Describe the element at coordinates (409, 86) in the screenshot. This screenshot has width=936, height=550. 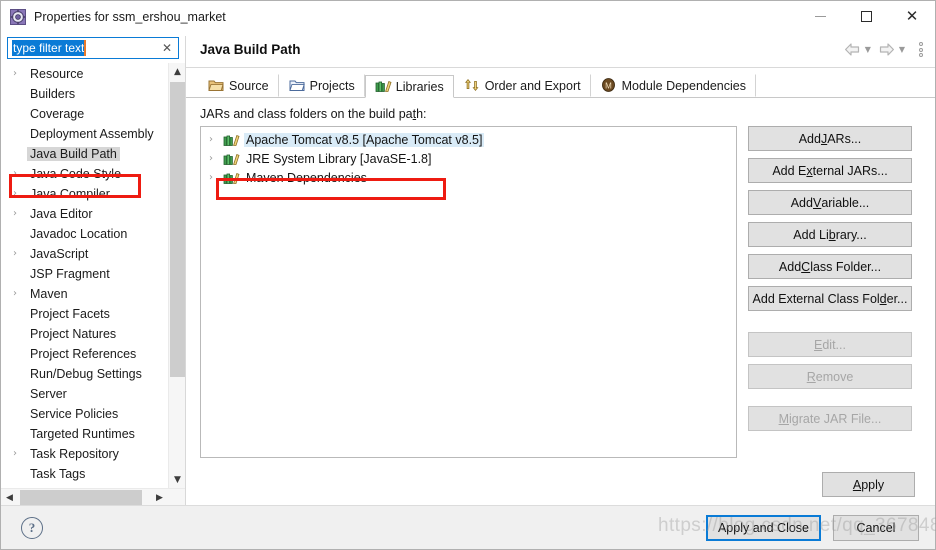
I see `tab-libraries: Libraries` at that location.